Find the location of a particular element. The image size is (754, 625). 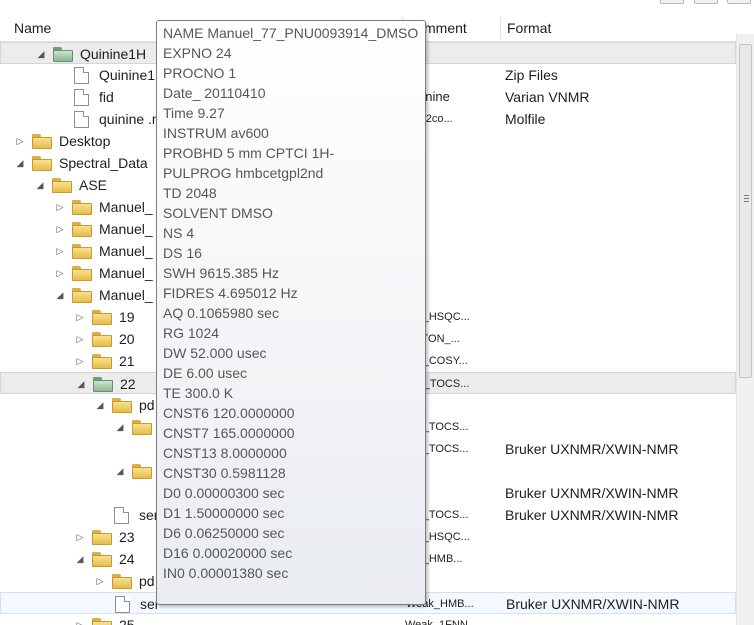

tooltip-line: SWH 9615.385 Hz is located at coordinates (221, 273).